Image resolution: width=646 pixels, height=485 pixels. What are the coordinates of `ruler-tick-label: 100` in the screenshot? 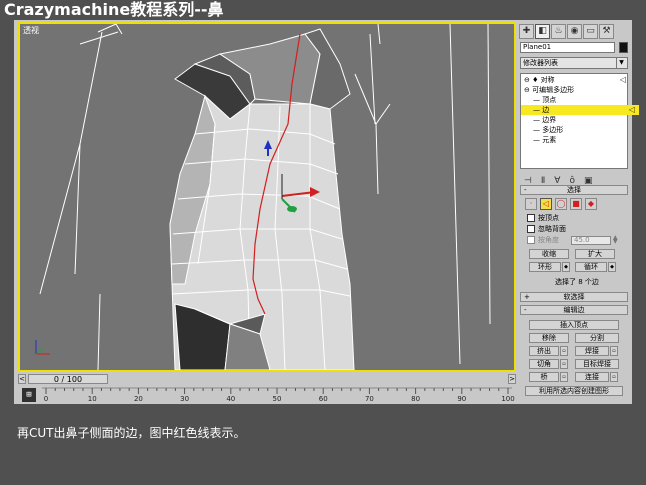 It's located at (507, 399).